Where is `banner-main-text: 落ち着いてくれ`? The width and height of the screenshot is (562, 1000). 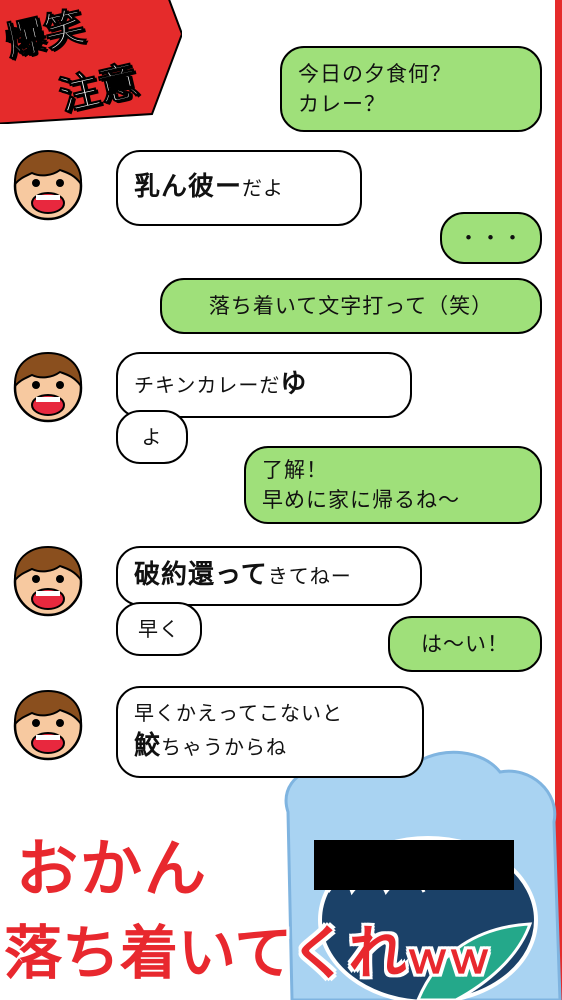
banner-main-text: 落ち着いてくれ is located at coordinates (205, 953).